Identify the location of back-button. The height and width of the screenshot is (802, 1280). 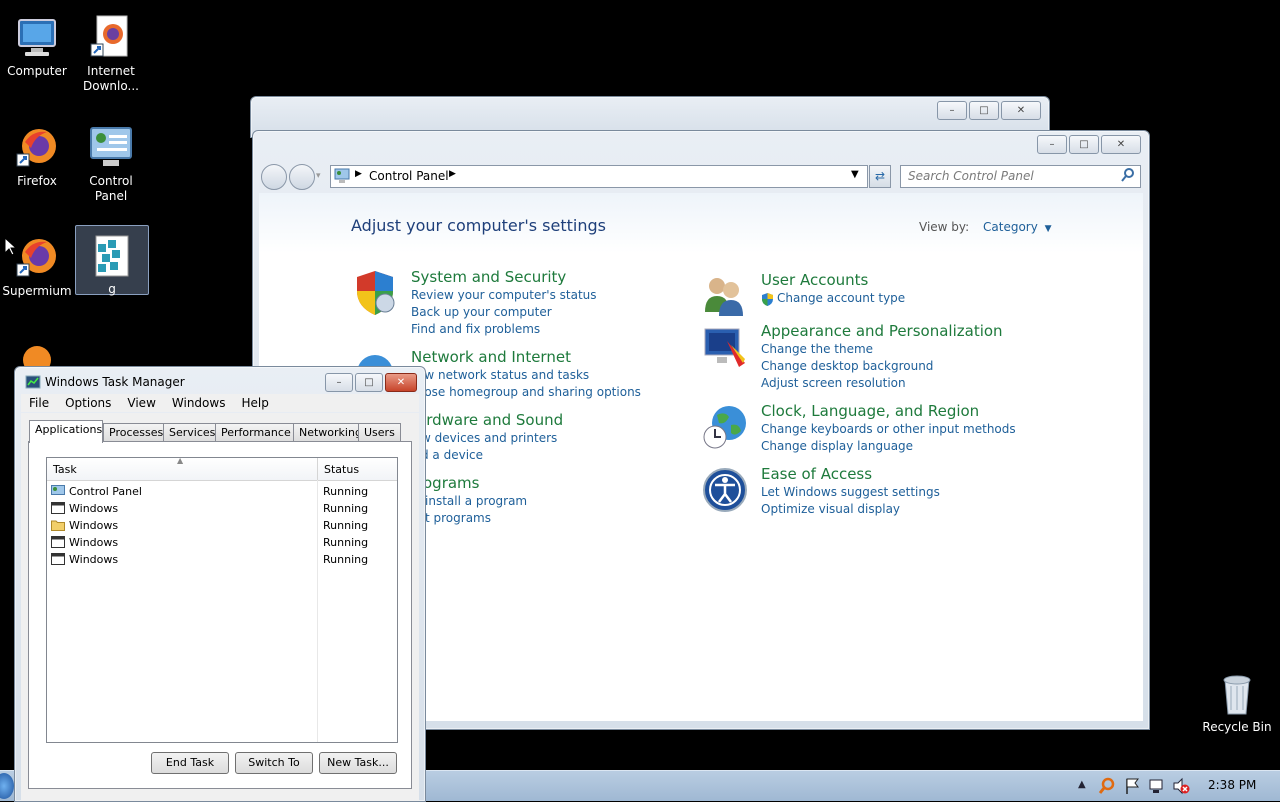
(274, 177).